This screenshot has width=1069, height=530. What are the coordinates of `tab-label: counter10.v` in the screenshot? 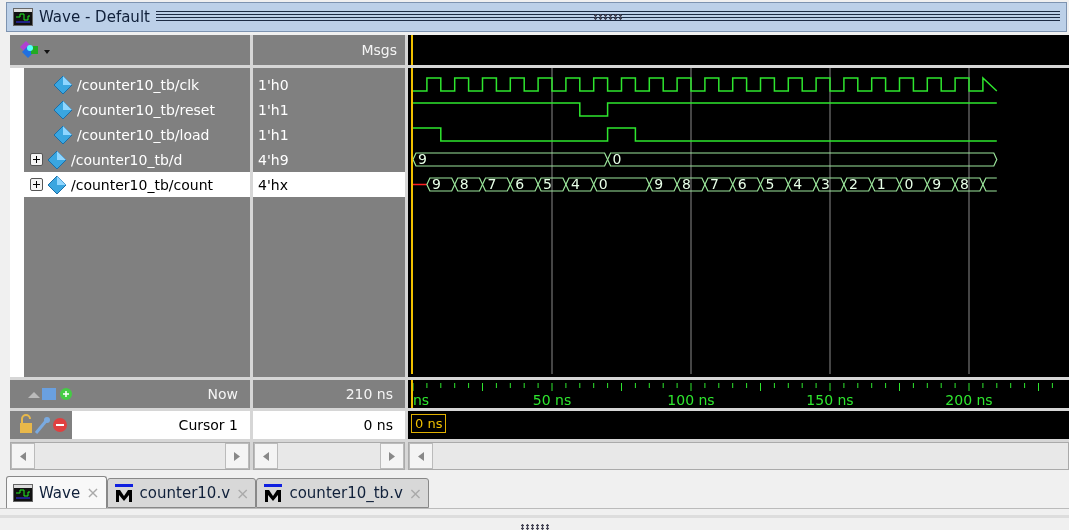 It's located at (185, 493).